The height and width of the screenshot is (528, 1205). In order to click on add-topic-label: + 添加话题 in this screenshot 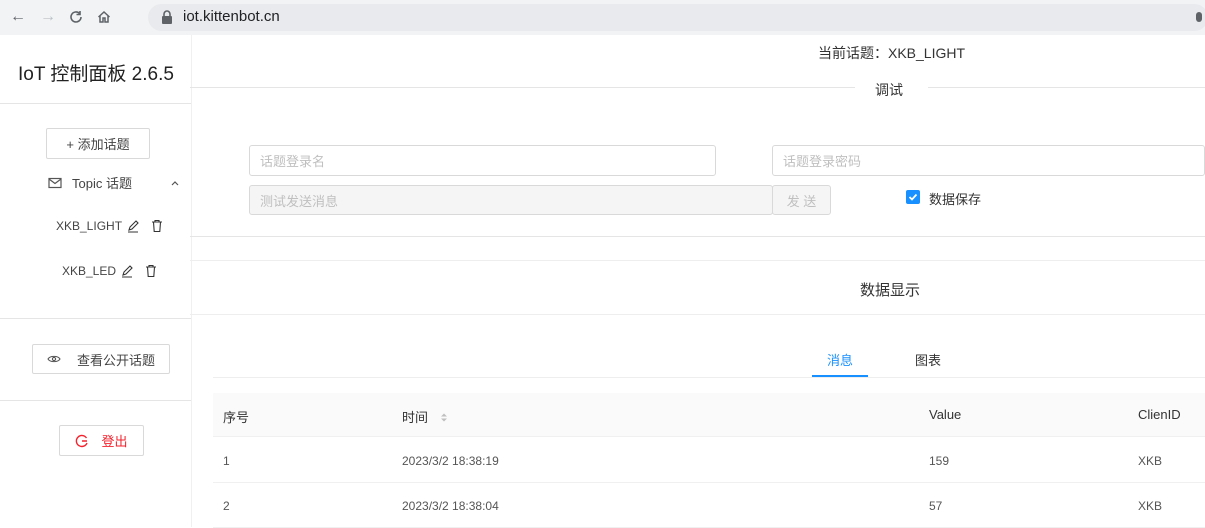, I will do `click(98, 144)`.